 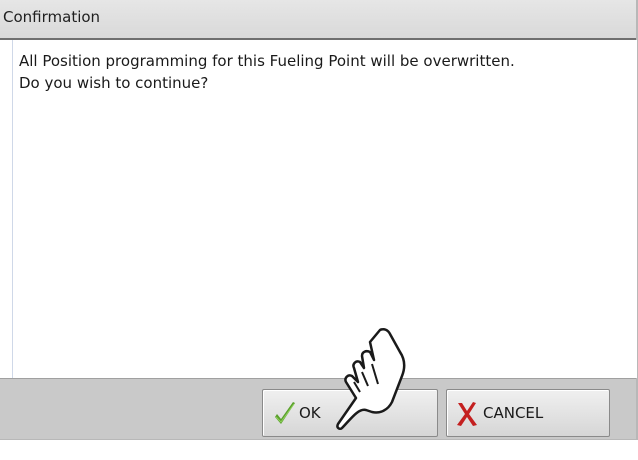 I want to click on cancel-button: CANCEL, so click(x=528, y=413).